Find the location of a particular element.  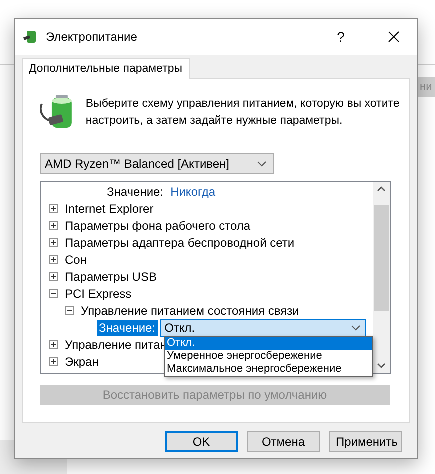

close-icon is located at coordinates (394, 37).